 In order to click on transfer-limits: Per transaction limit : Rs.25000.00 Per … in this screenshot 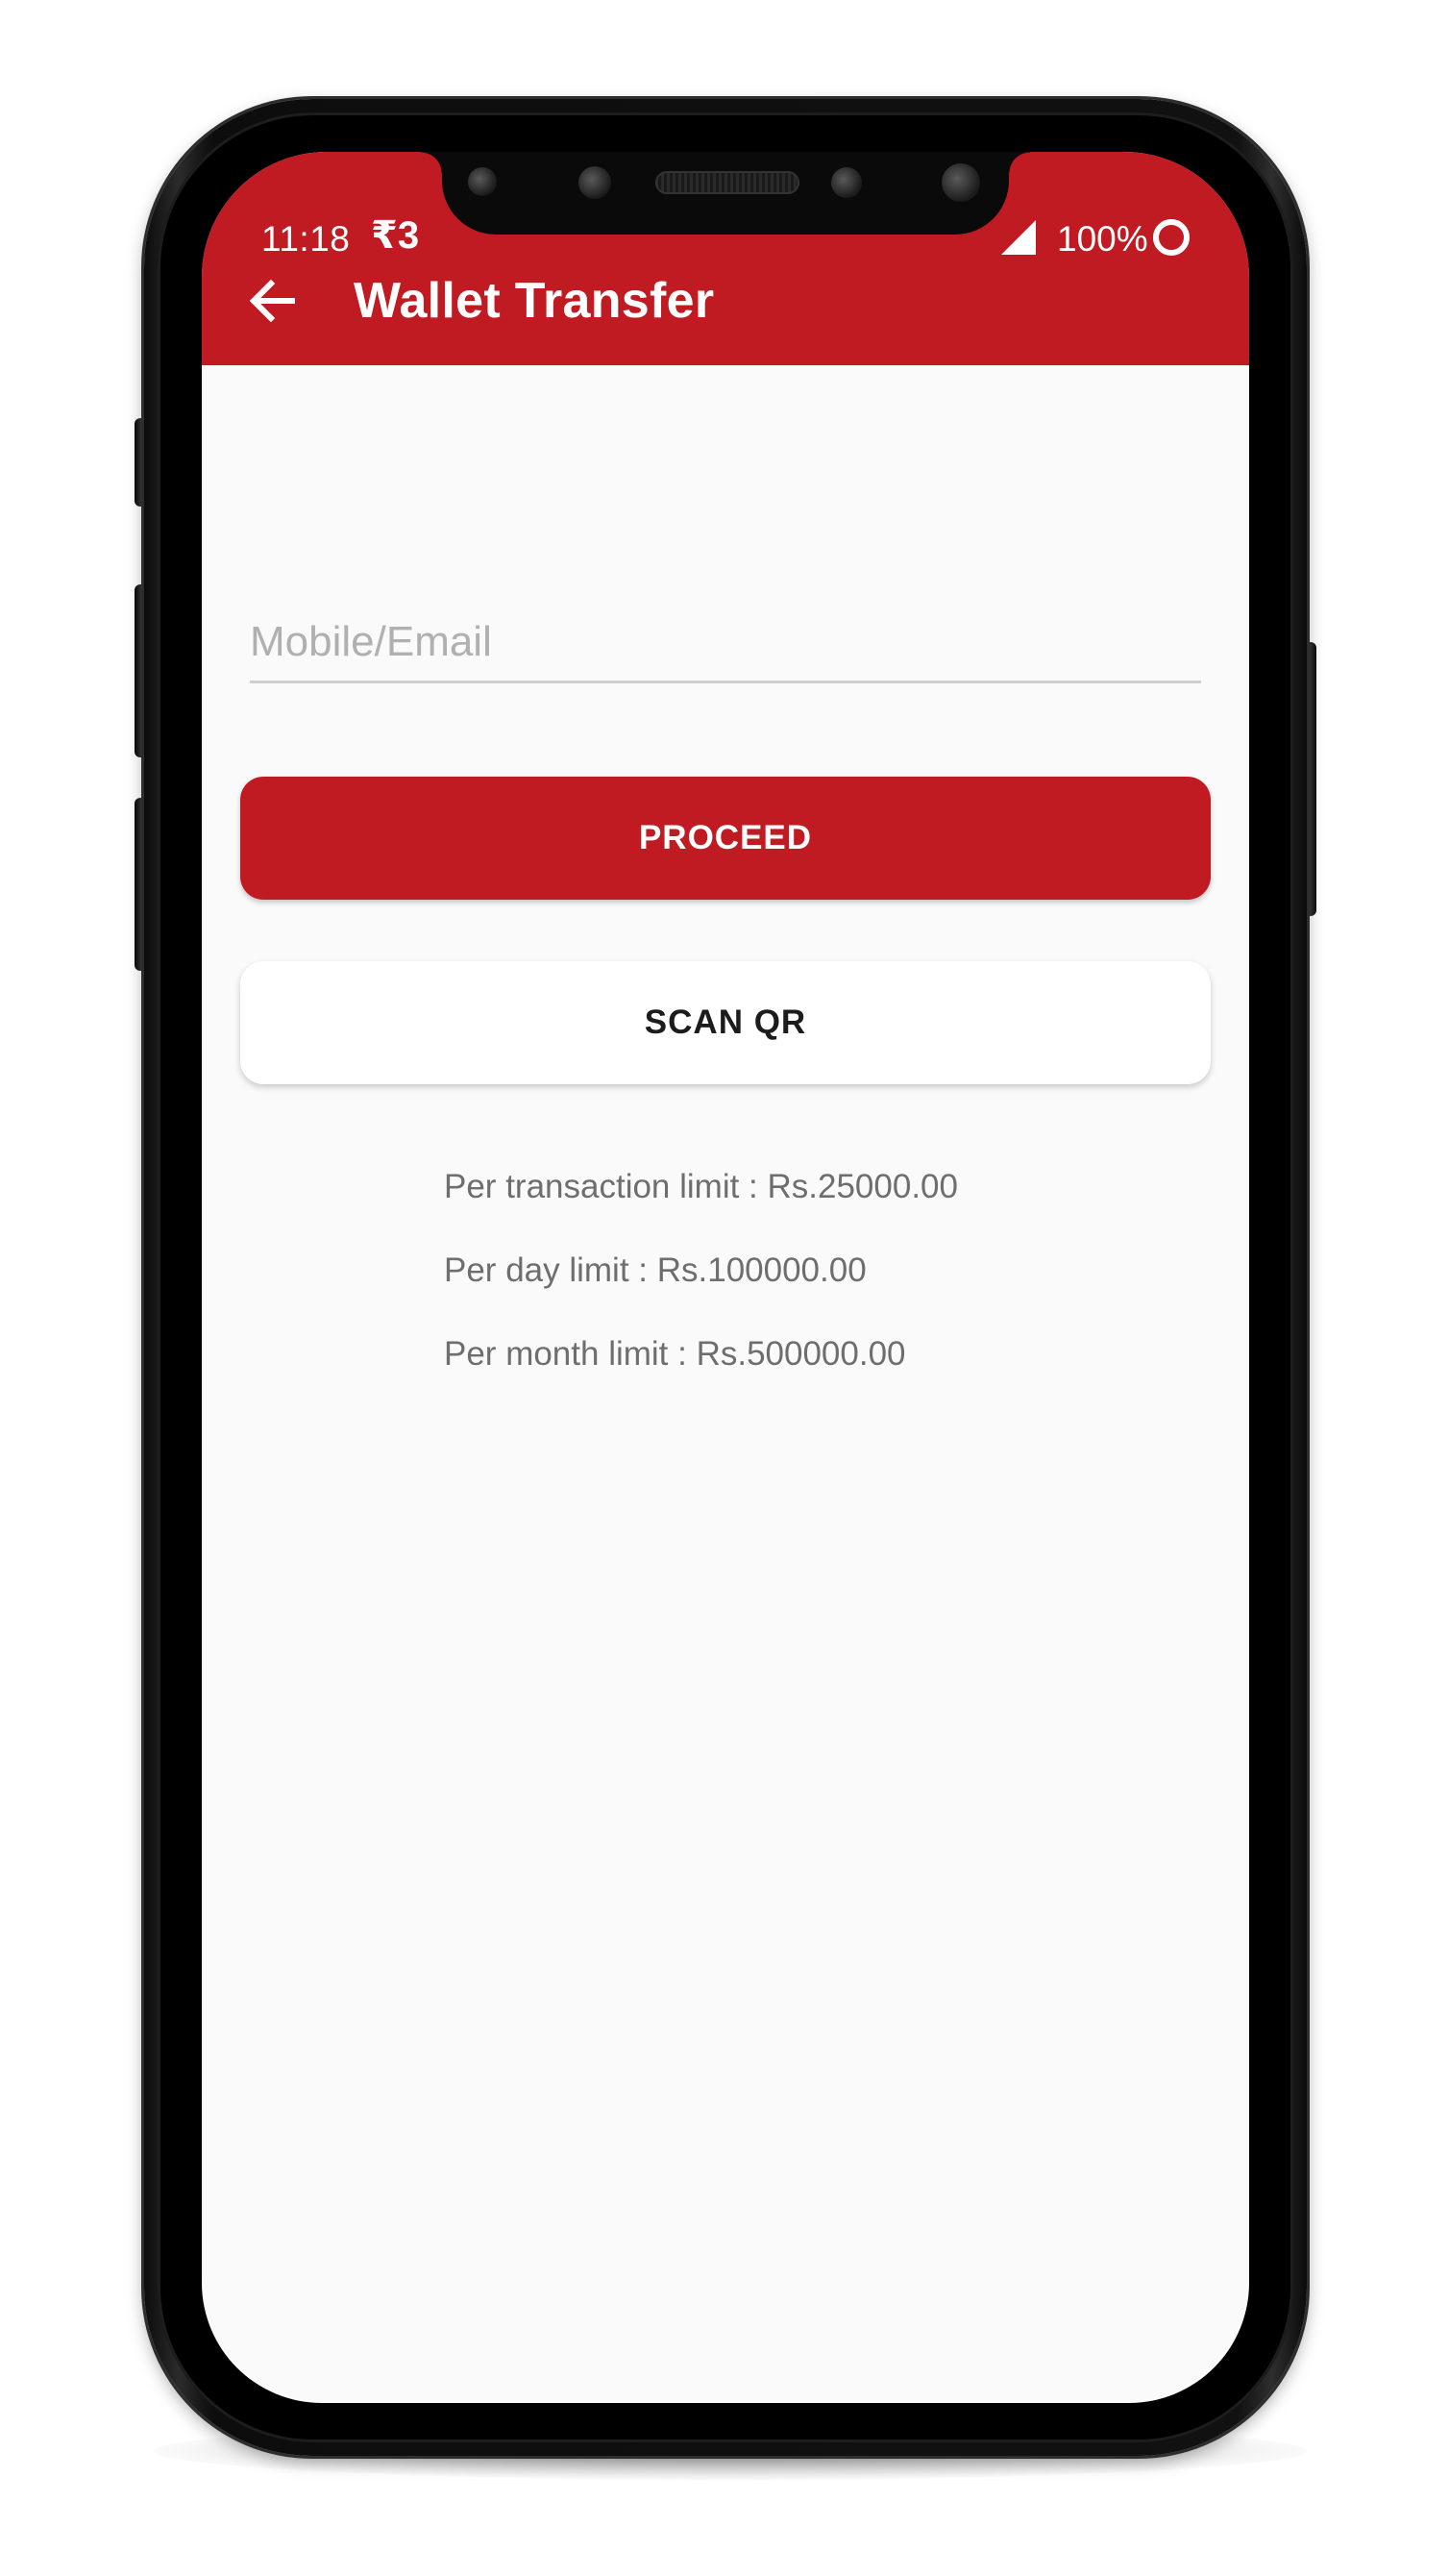, I will do `click(701, 1288)`.